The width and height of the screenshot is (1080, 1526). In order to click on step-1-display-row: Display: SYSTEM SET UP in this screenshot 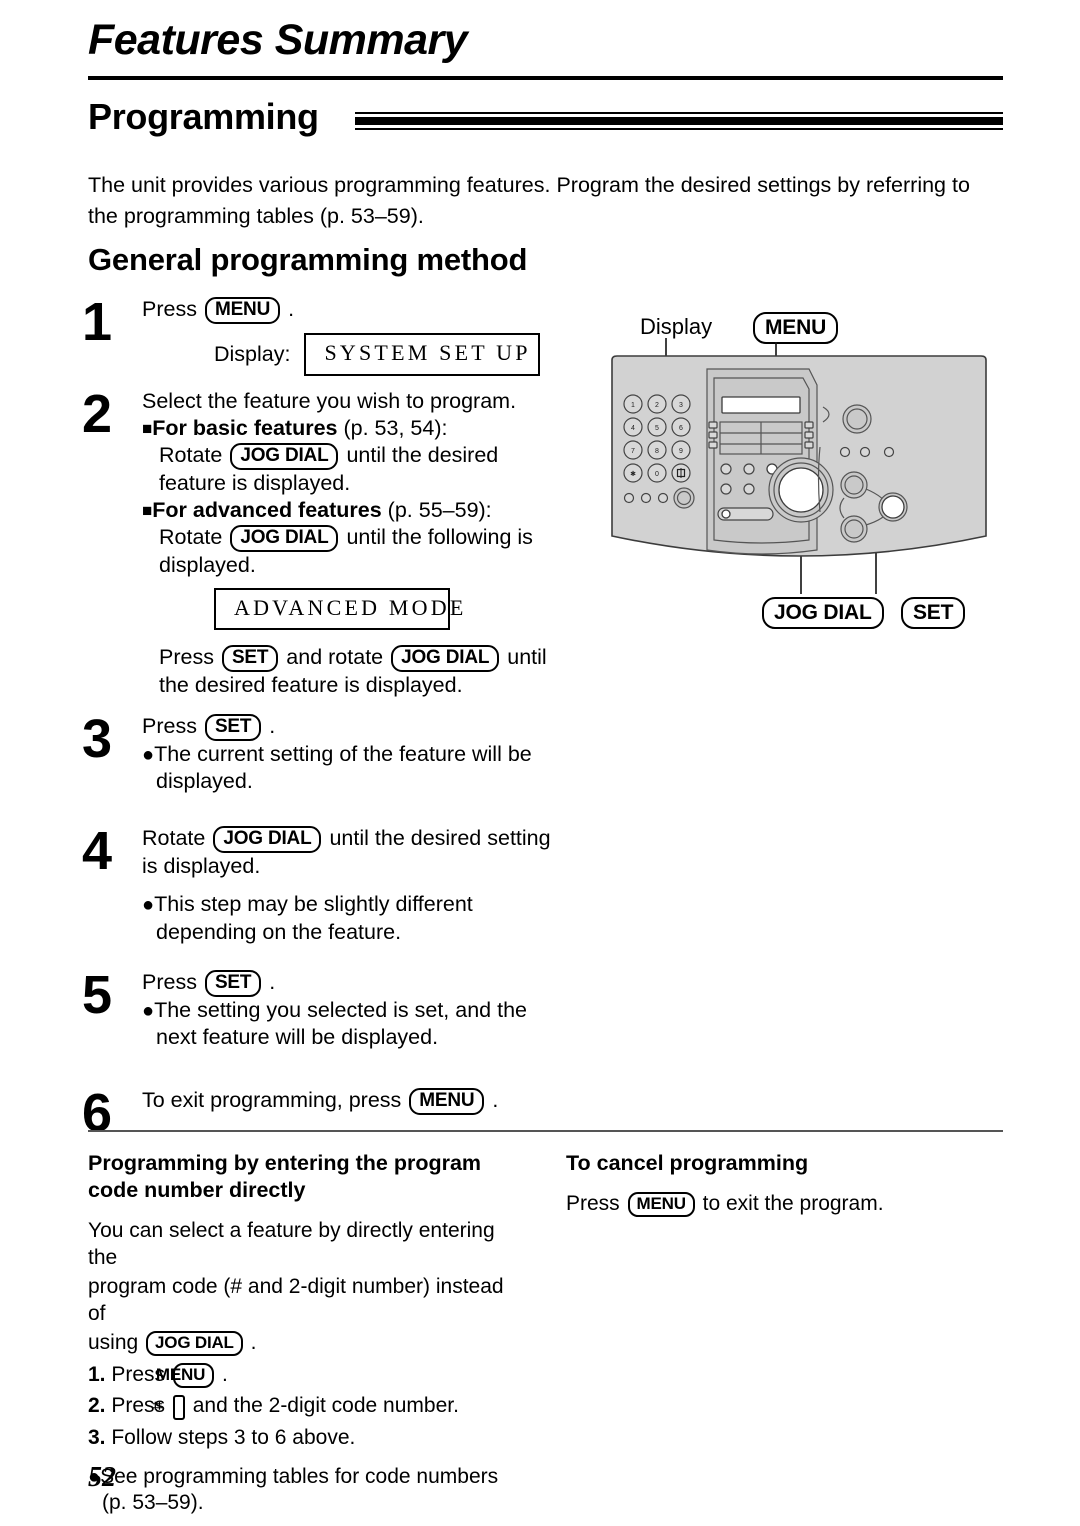, I will do `click(362, 354)`.